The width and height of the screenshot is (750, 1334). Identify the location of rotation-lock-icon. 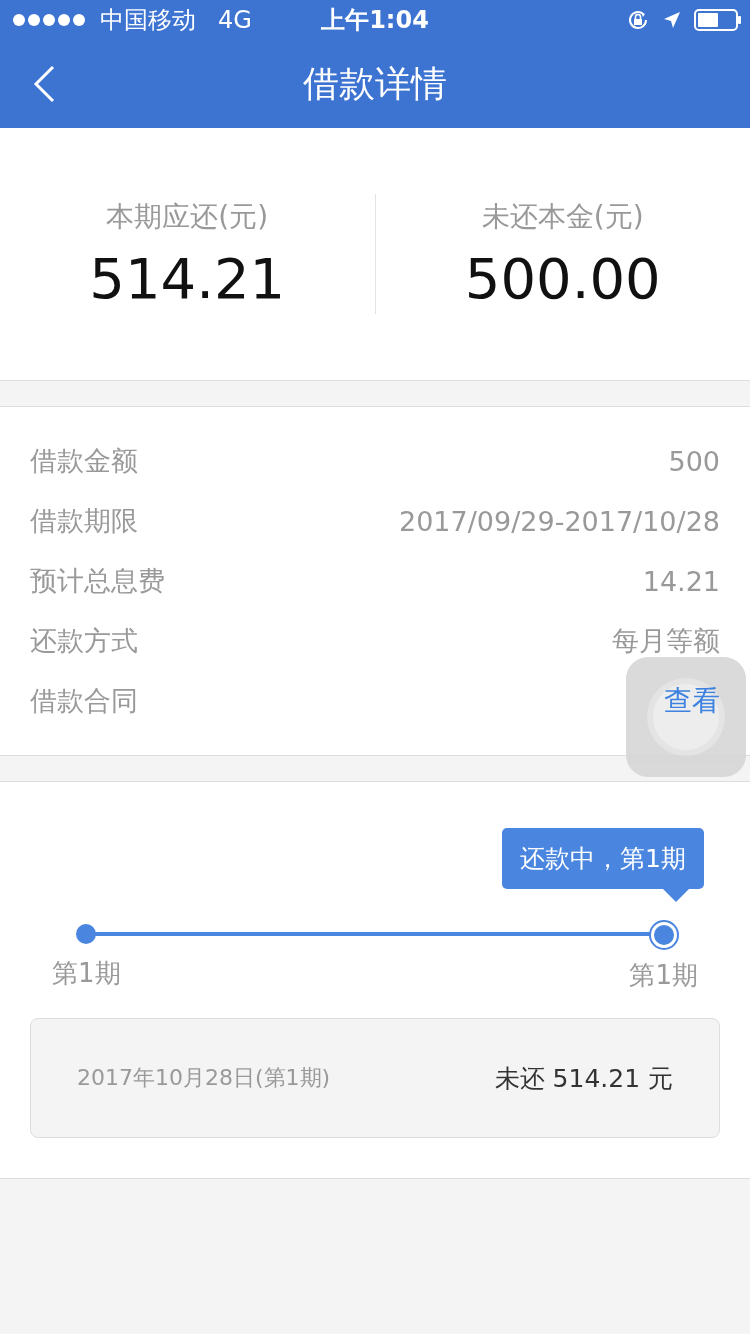
(638, 20).